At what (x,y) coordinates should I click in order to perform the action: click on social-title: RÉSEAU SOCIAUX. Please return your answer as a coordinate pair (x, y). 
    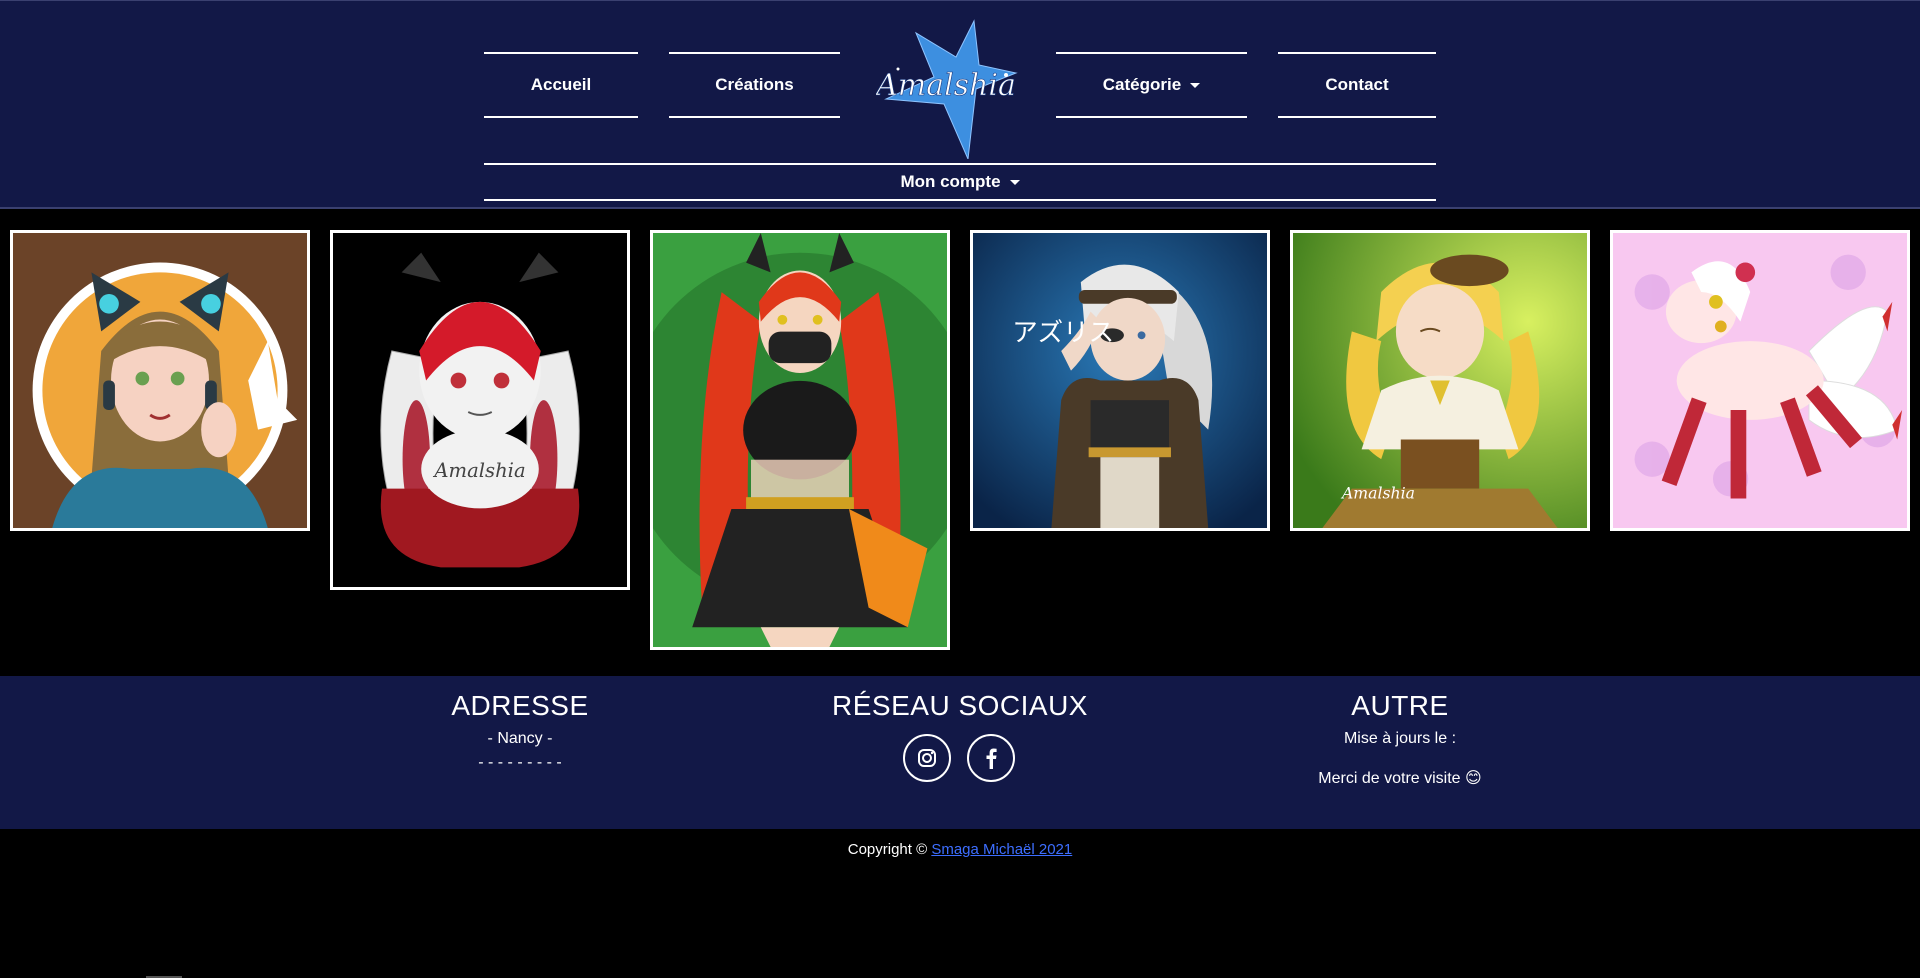
    Looking at the image, I should click on (960, 705).